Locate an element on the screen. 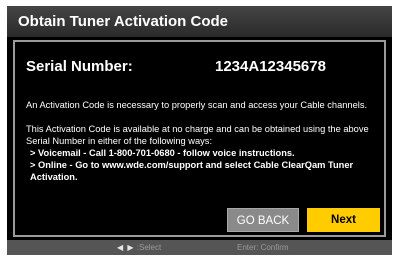 The image size is (406, 261). next-button: Next is located at coordinates (343, 220).